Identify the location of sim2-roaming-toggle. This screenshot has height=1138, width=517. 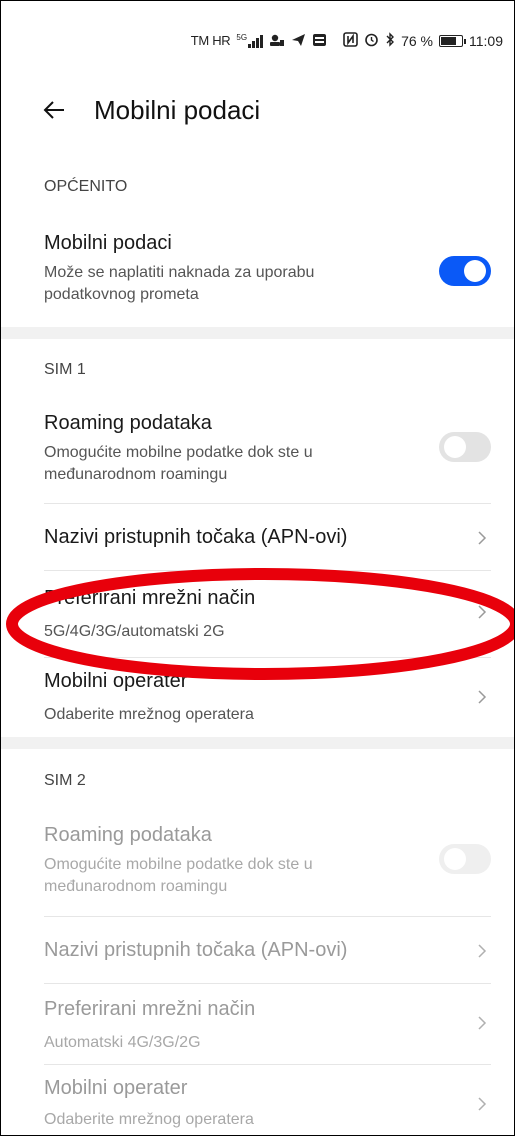
(465, 859).